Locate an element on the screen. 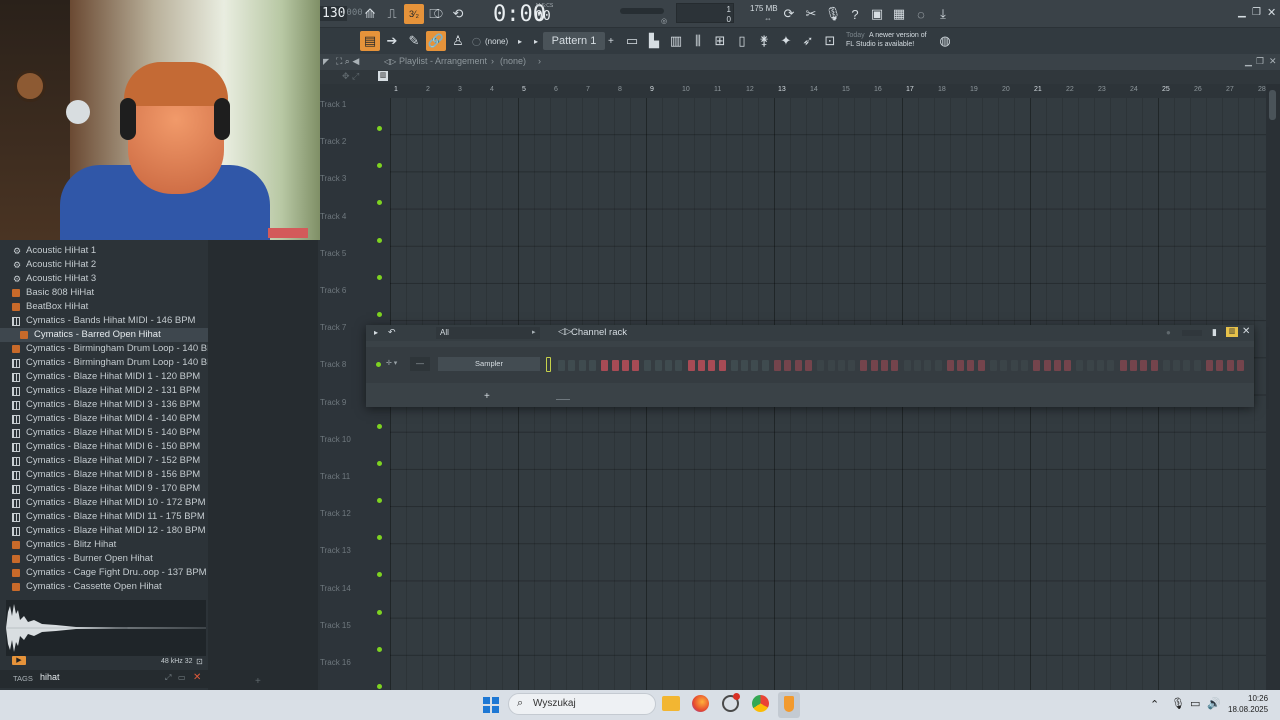  browser-item: ⚙ Acoustic HiHat 2 is located at coordinates (104, 265).